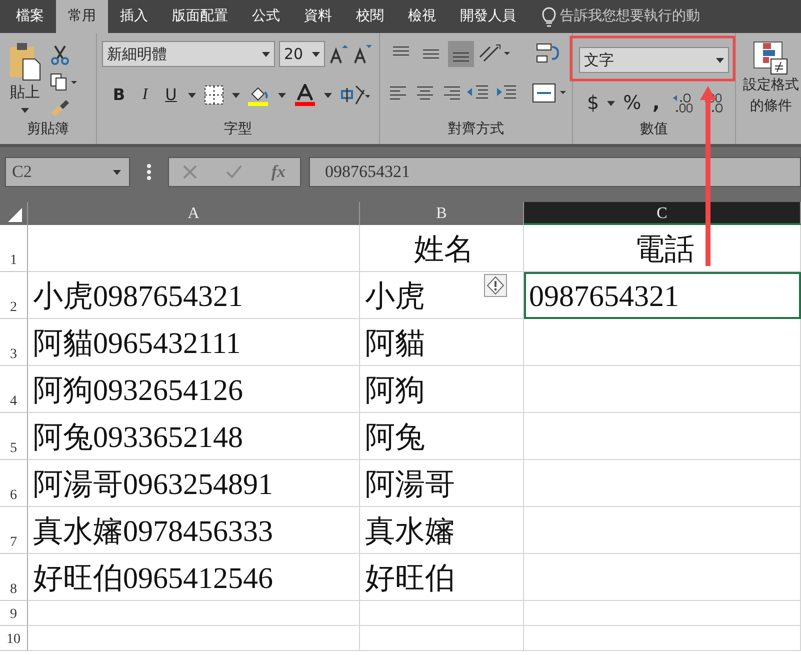 The image size is (801, 655). I want to click on selected-cell: 0987654321, so click(662, 295).